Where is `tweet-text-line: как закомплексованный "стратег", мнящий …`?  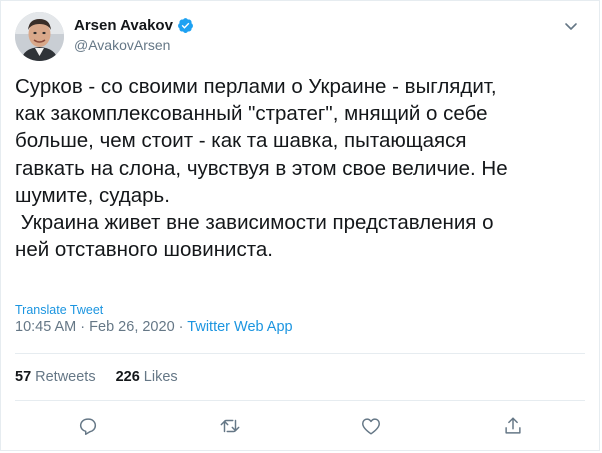
tweet-text-line: как закомплексованный "стратег", мнящий … is located at coordinates (251, 114).